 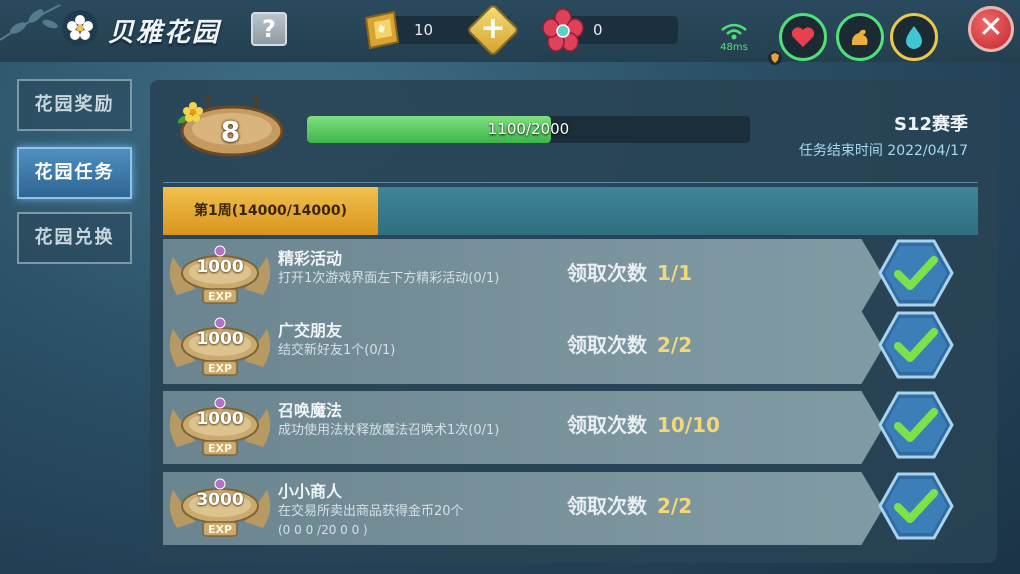 What do you see at coordinates (220, 500) in the screenshot?
I see `exp-amount: 3000` at bounding box center [220, 500].